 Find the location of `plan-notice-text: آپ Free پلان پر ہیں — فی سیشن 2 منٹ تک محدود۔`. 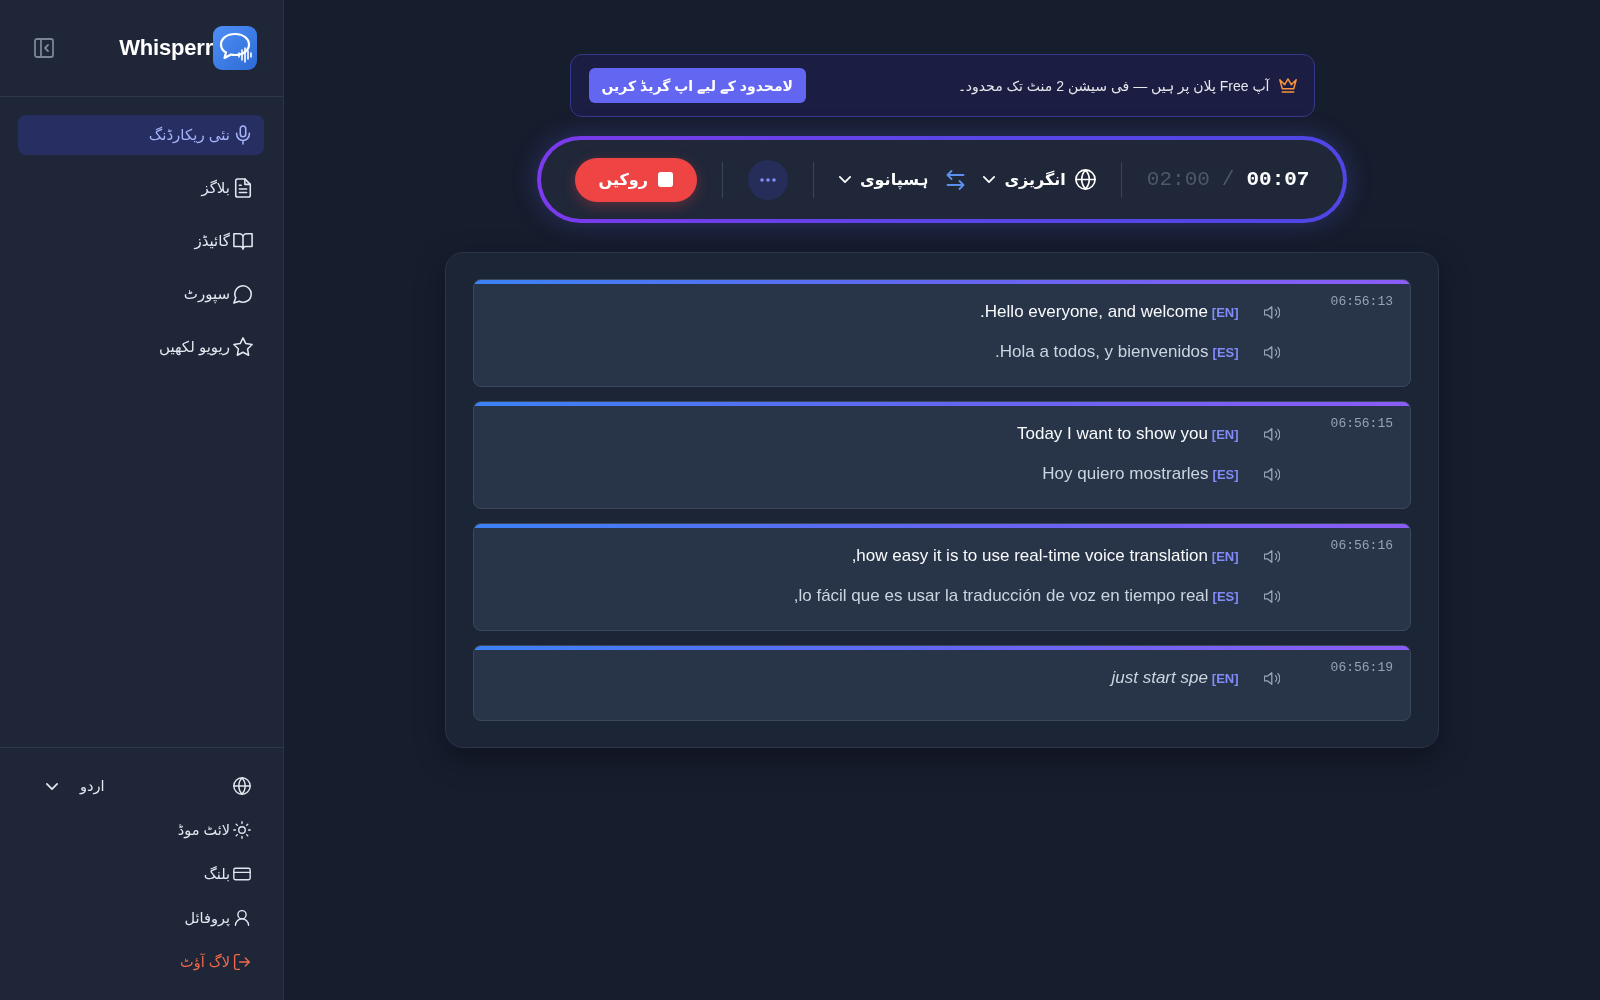

plan-notice-text: آپ Free پلان پر ہیں — فی سیشن 2 منٹ تک محدود۔ is located at coordinates (1113, 85).